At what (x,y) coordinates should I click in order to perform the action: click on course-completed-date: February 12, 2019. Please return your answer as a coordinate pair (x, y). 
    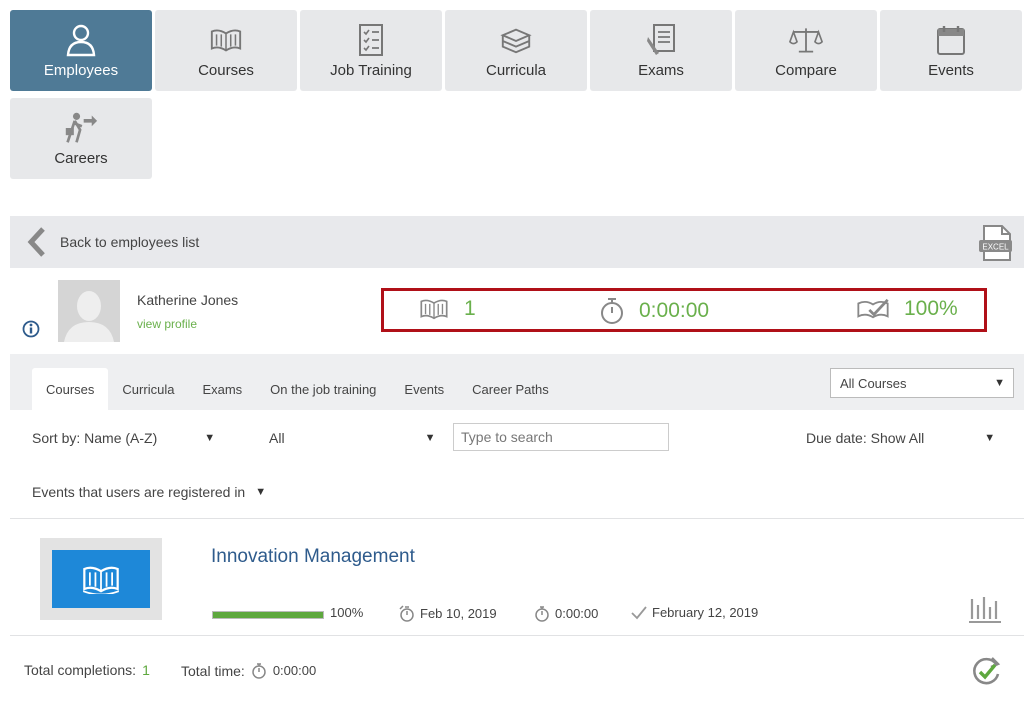
    Looking at the image, I should click on (694, 612).